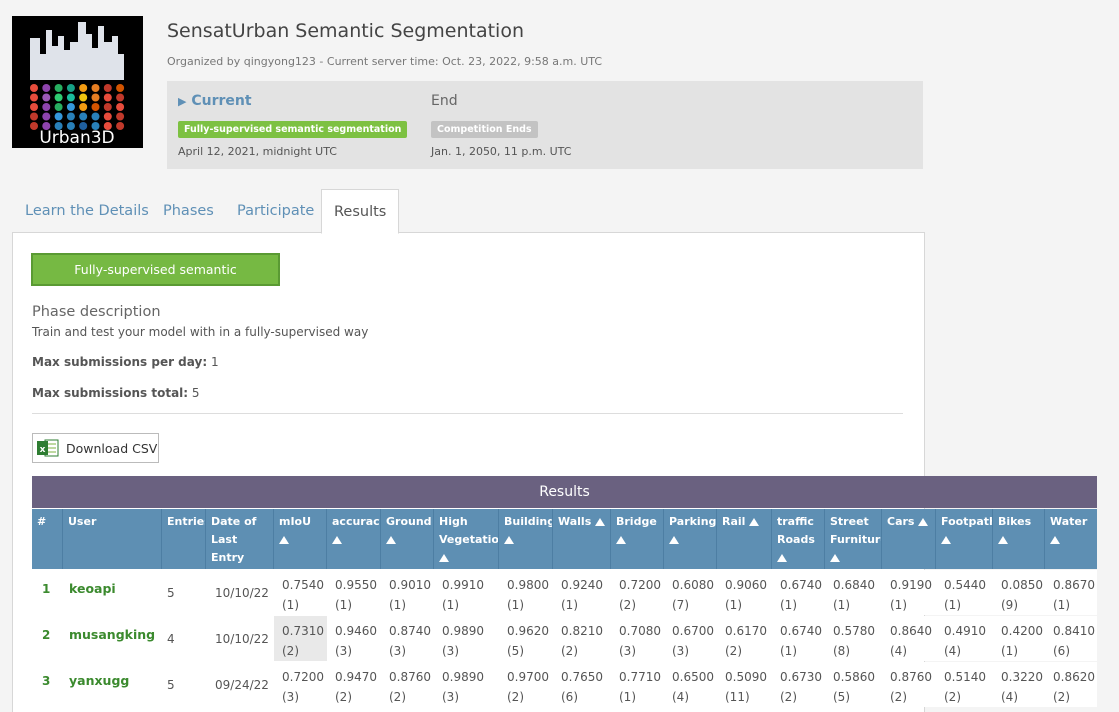 The width and height of the screenshot is (1119, 712). What do you see at coordinates (76, 138) in the screenshot?
I see `logo-text: Urban3D` at bounding box center [76, 138].